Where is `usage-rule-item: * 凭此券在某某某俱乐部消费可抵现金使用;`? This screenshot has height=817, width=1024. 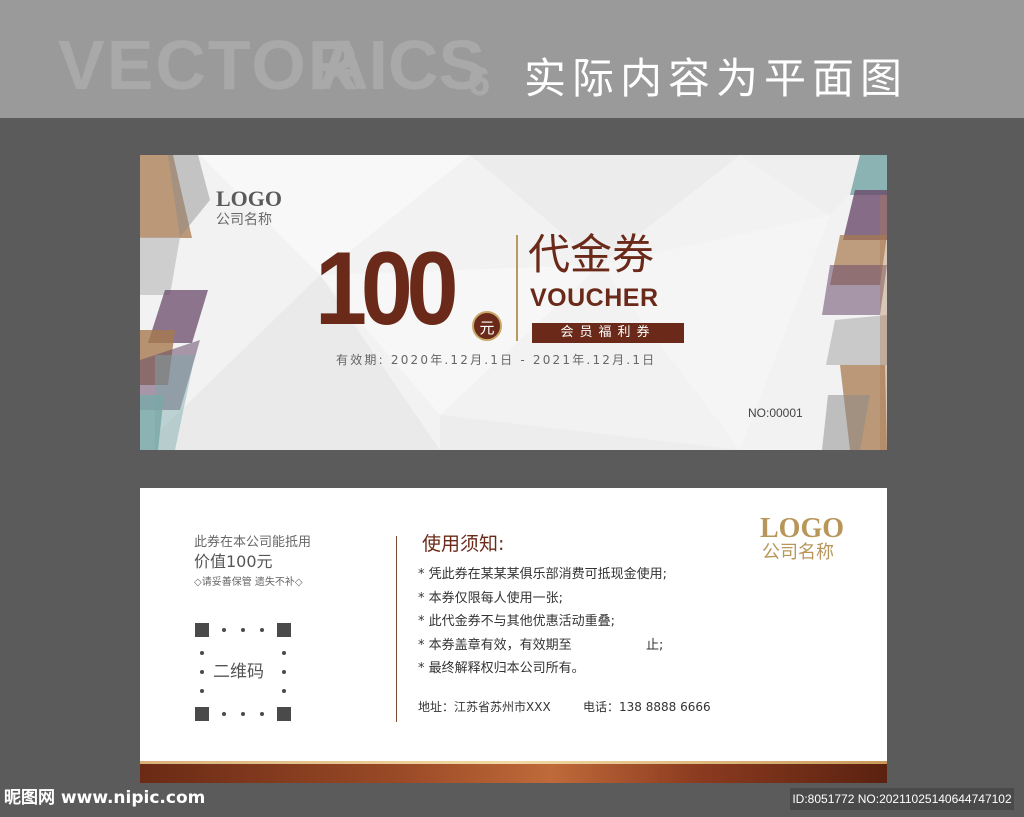 usage-rule-item: * 凭此券在某某某俱乐部消费可抵现金使用; is located at coordinates (543, 574).